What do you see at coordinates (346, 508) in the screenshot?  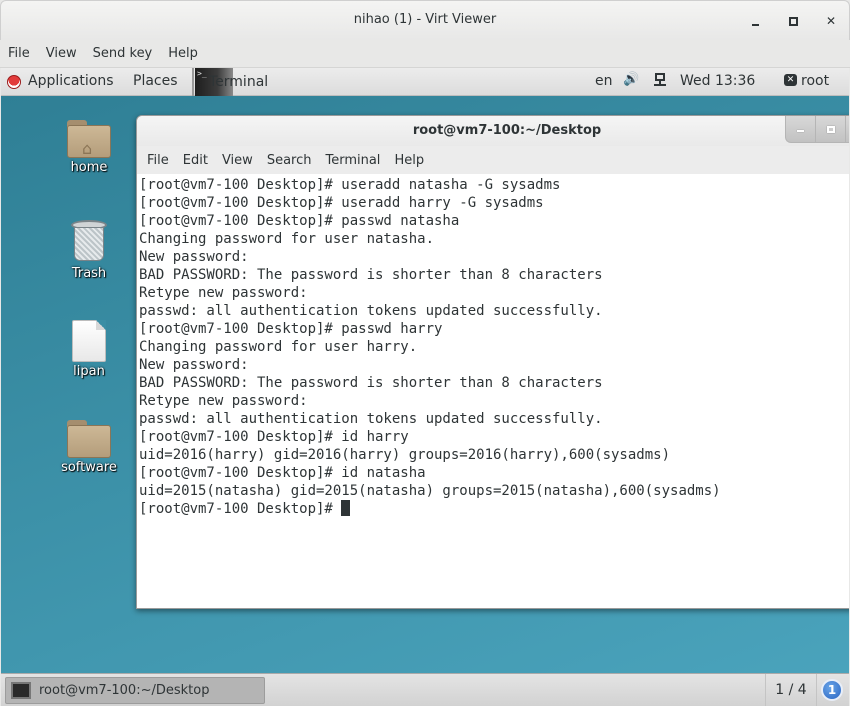 I see `terminal-cursor` at bounding box center [346, 508].